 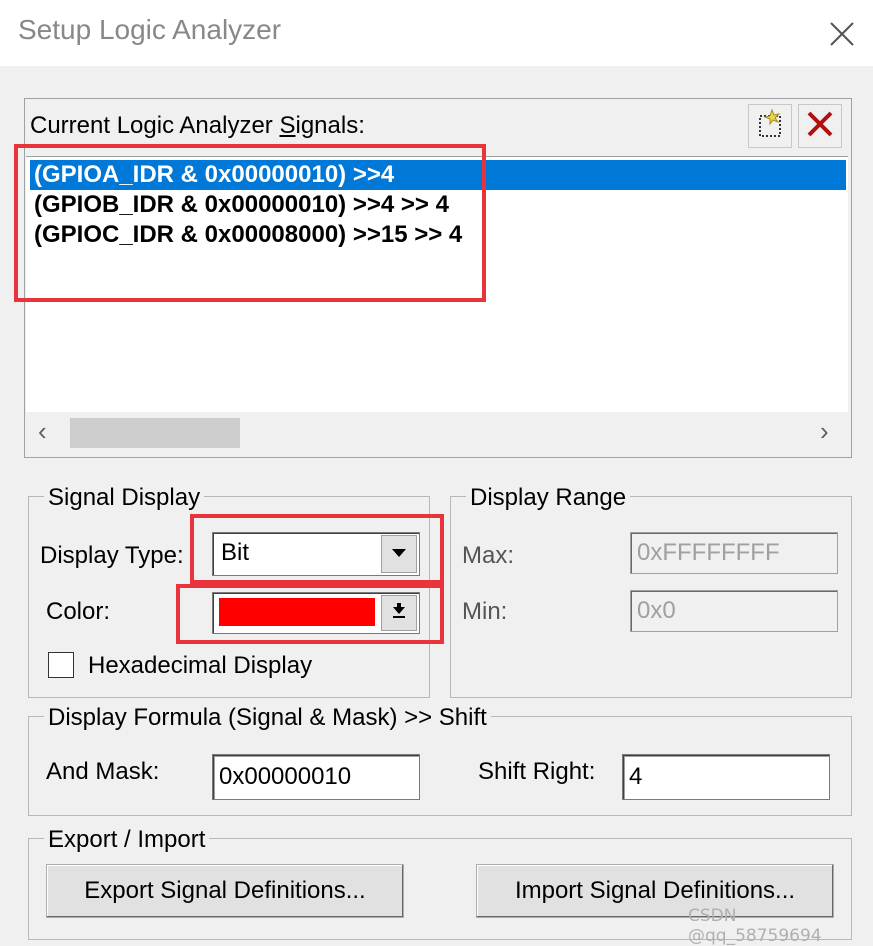 What do you see at coordinates (155, 433) in the screenshot?
I see `scrollbar-thumb` at bounding box center [155, 433].